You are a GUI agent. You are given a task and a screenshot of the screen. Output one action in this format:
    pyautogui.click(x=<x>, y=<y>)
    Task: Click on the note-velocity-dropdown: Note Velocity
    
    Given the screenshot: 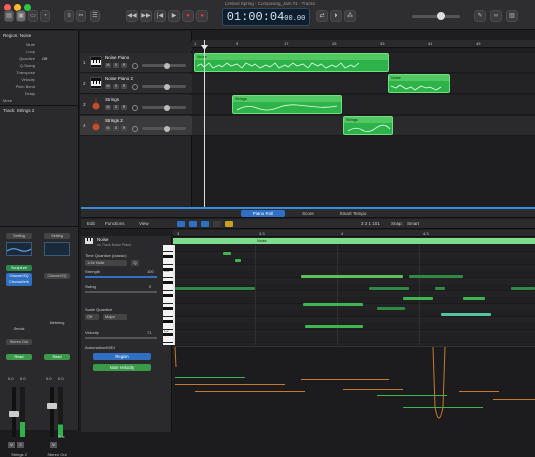 What is the action you would take?
    pyautogui.click(x=122, y=367)
    